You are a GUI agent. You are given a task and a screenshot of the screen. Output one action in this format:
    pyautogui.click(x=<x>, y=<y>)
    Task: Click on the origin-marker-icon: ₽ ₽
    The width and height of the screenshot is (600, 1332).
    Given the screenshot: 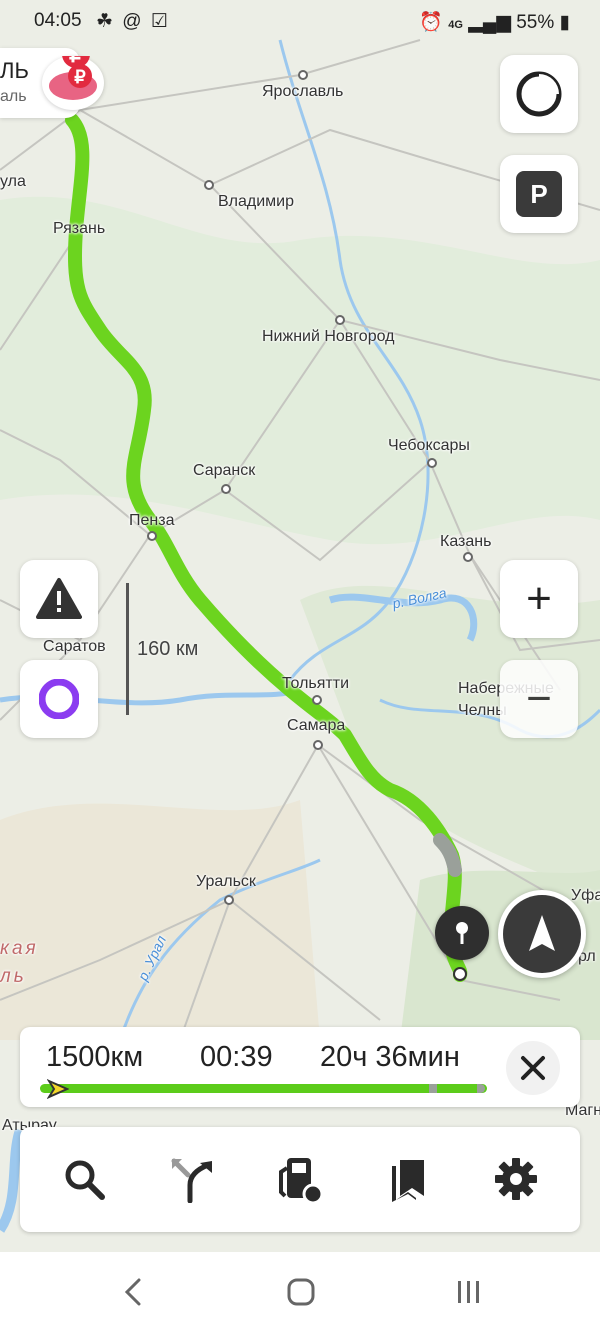 What is the action you would take?
    pyautogui.click(x=73, y=75)
    